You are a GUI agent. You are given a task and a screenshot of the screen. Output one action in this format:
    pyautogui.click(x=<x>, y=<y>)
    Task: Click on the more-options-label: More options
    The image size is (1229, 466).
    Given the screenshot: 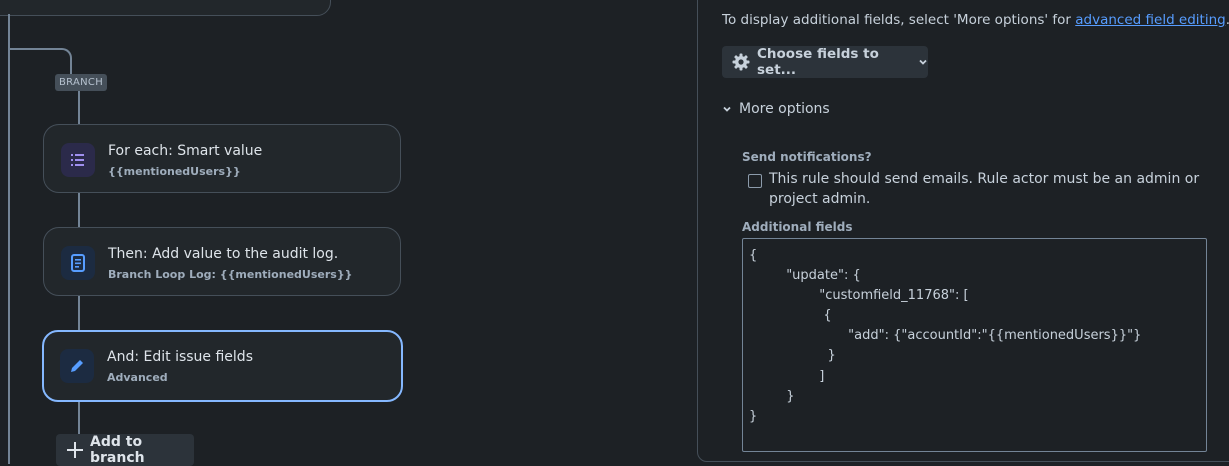 What is the action you would take?
    pyautogui.click(x=784, y=109)
    